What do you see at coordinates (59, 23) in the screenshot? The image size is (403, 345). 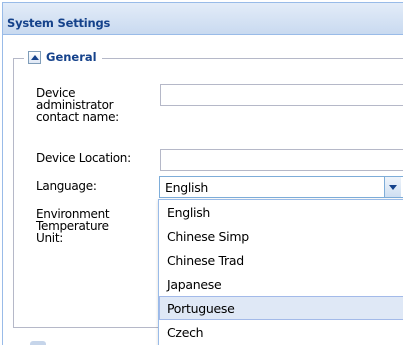 I see `panel-title: System Settings` at bounding box center [59, 23].